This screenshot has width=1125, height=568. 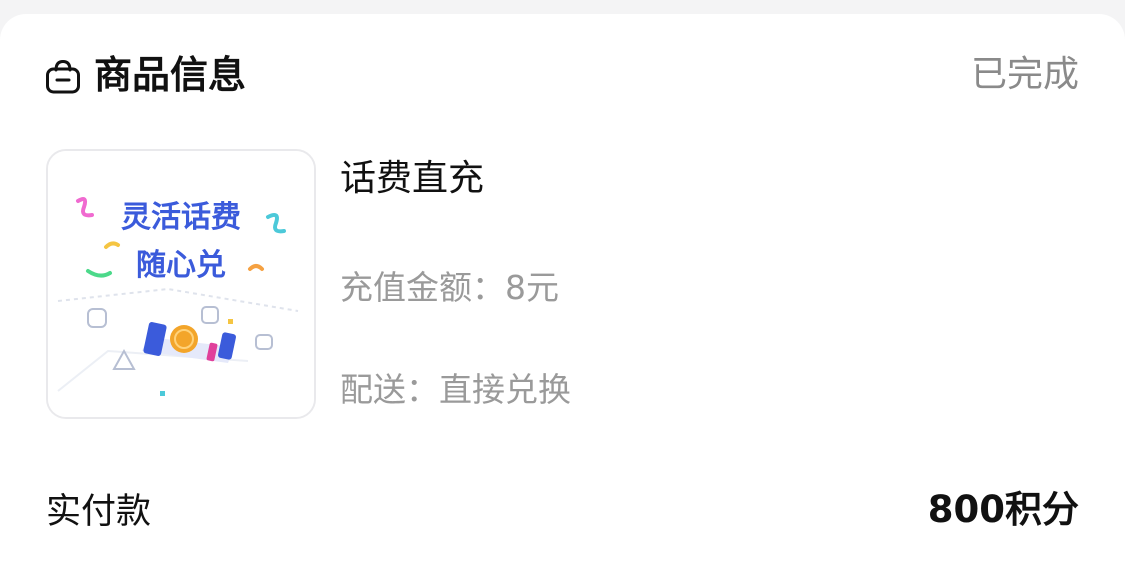 I want to click on order-status: 已完成, so click(x=1024, y=74).